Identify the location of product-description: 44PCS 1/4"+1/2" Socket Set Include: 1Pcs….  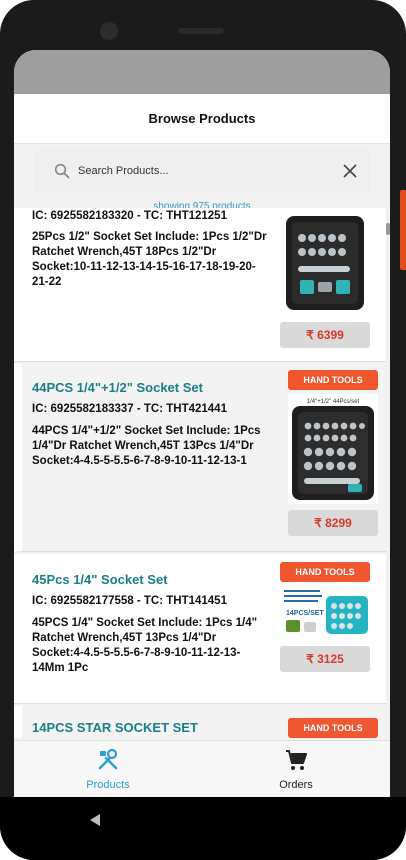
(146, 446).